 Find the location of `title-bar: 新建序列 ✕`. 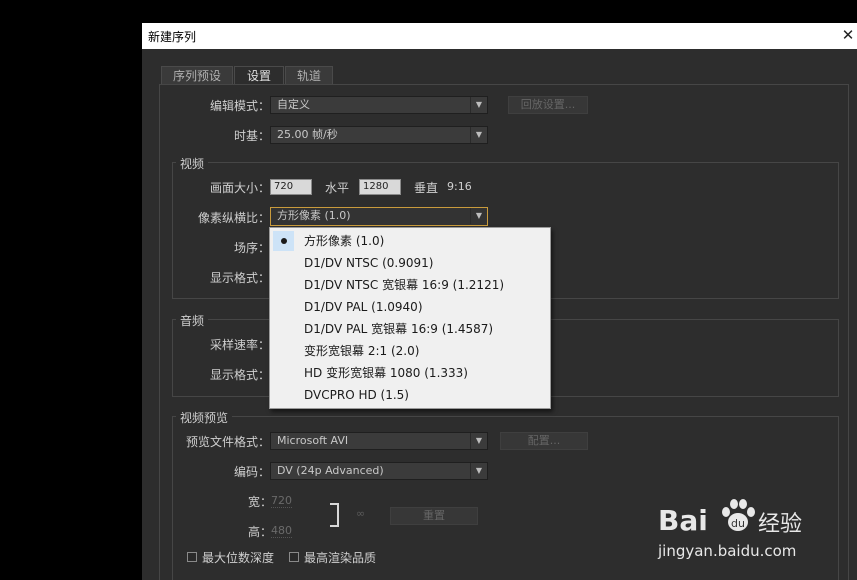

title-bar: 新建序列 ✕ is located at coordinates (499, 36).